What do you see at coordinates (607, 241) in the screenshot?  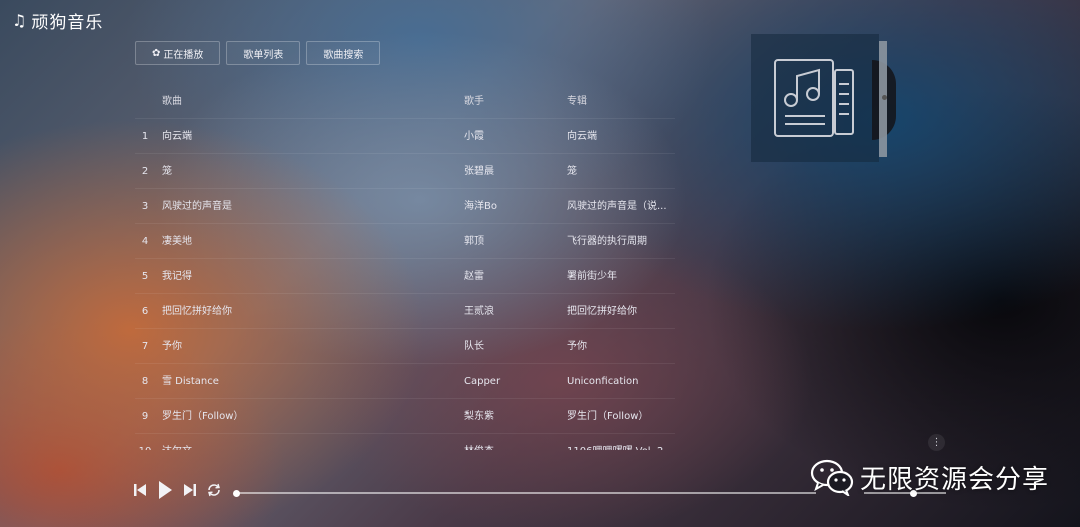 I see `song-album: 飞行器的执行周期` at bounding box center [607, 241].